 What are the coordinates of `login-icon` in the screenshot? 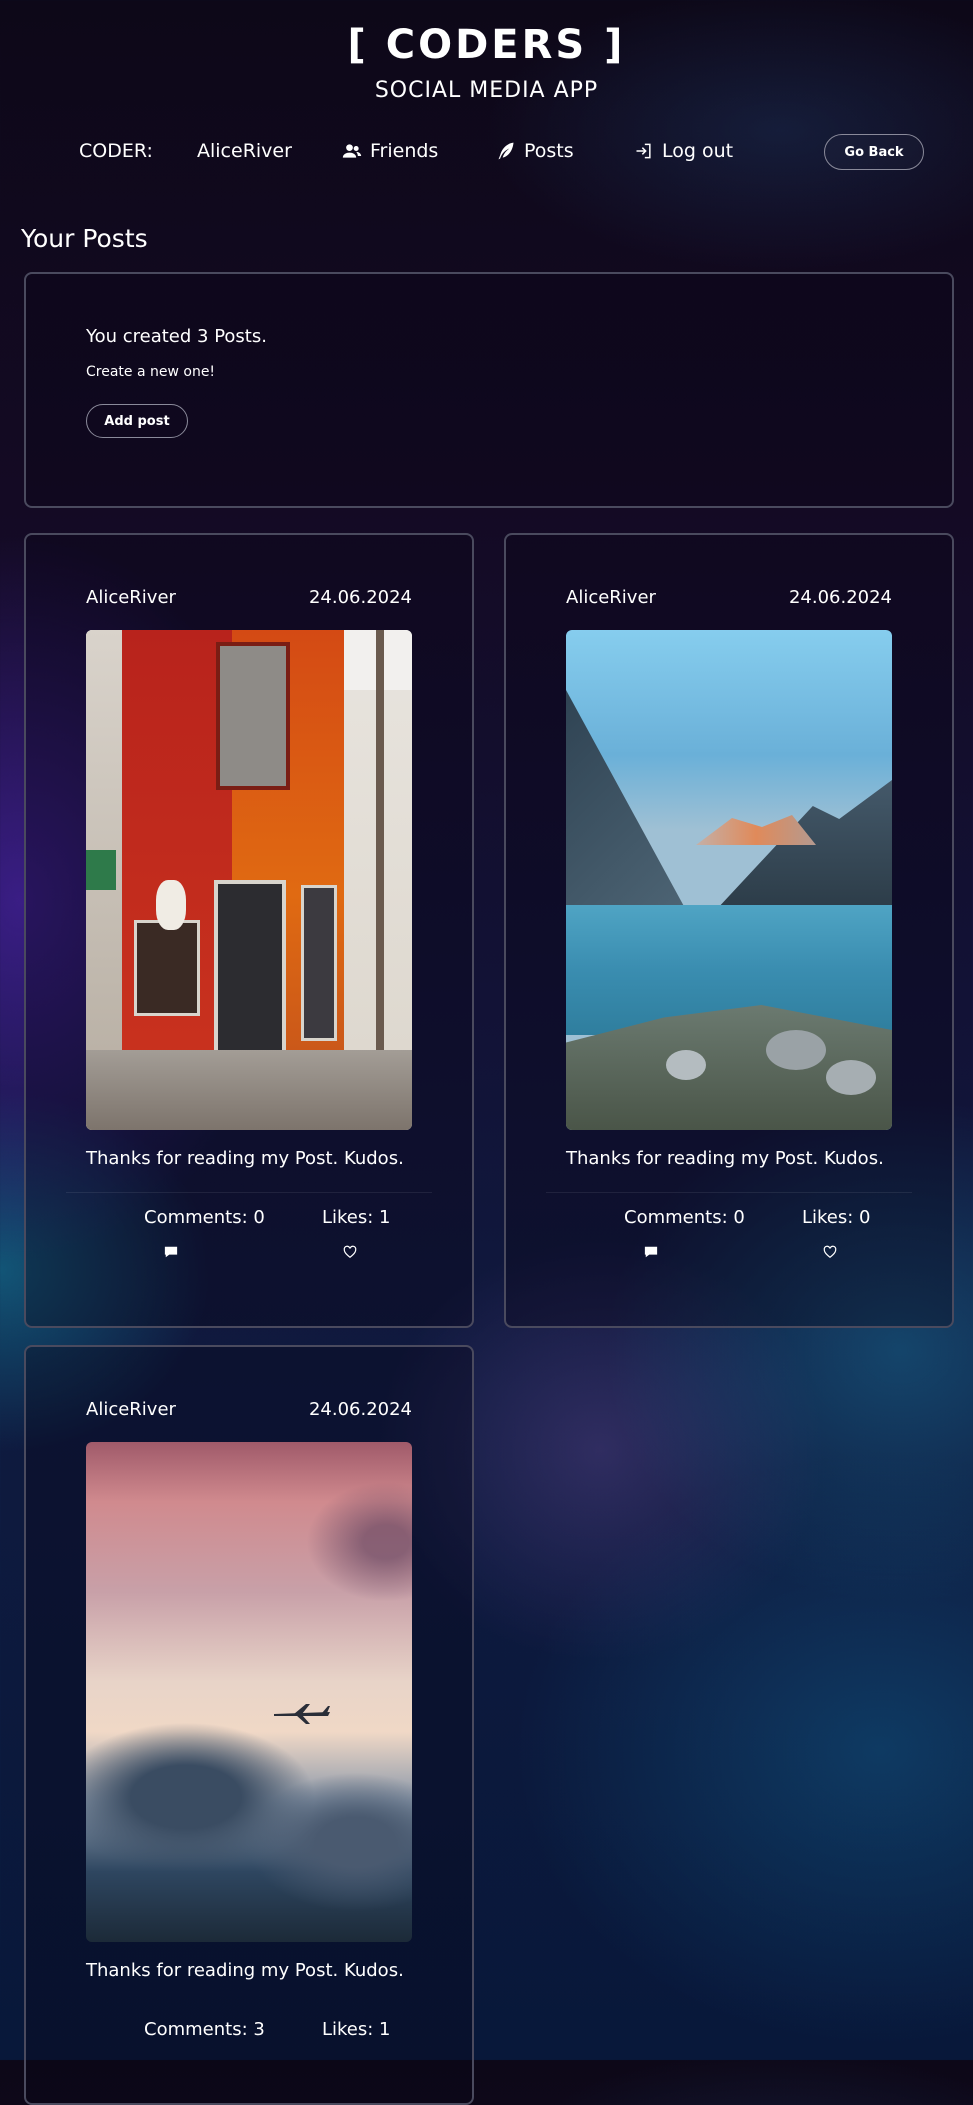 It's located at (643, 151).